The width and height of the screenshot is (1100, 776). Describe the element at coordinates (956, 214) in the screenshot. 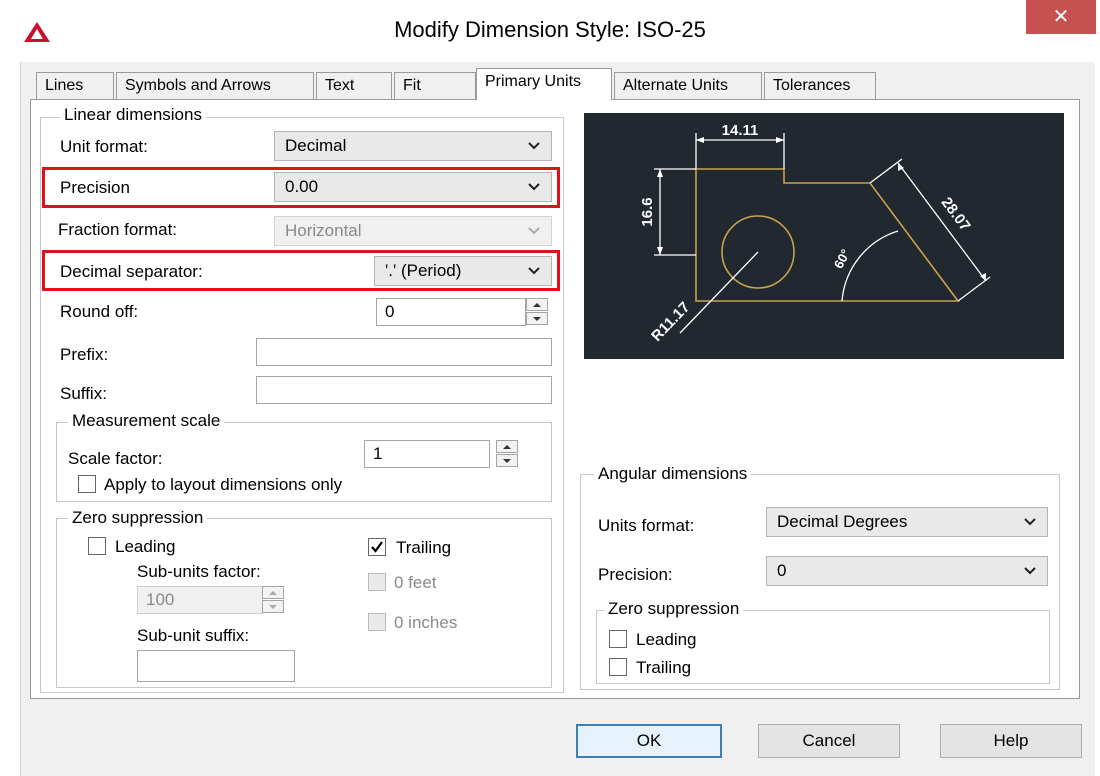

I see `dim-aligned-text: 28.07` at that location.